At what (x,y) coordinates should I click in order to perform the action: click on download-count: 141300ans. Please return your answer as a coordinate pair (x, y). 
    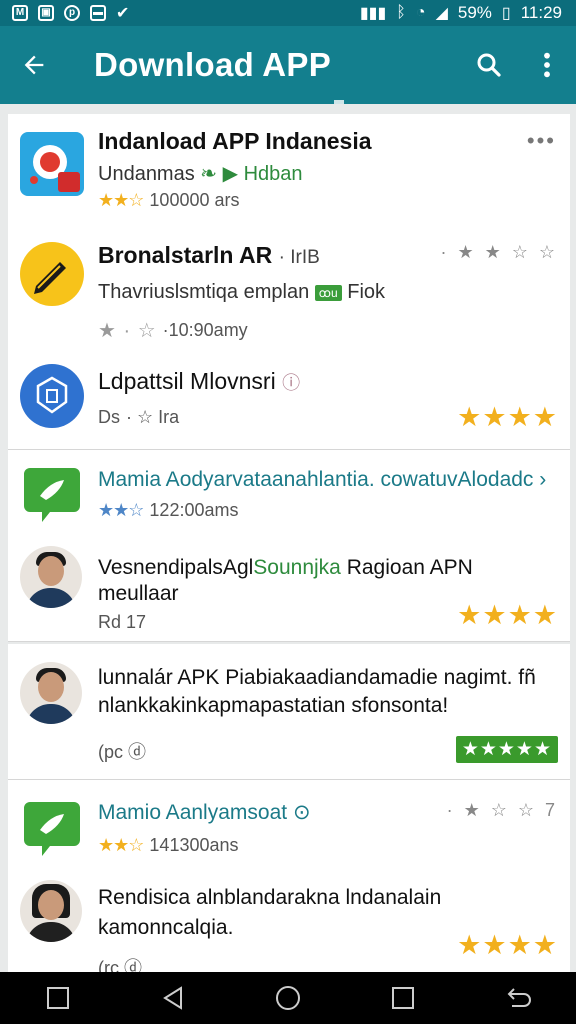
    Looking at the image, I should click on (194, 845).